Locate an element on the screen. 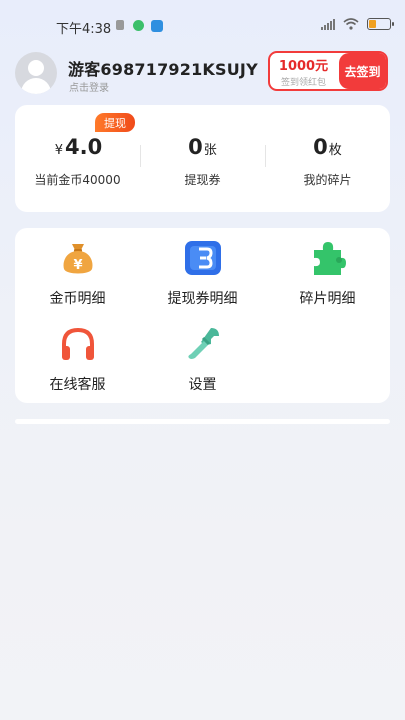 This screenshot has height=720, width=405. menu-item-coupon-detail: 提现券明细 is located at coordinates (202, 270).